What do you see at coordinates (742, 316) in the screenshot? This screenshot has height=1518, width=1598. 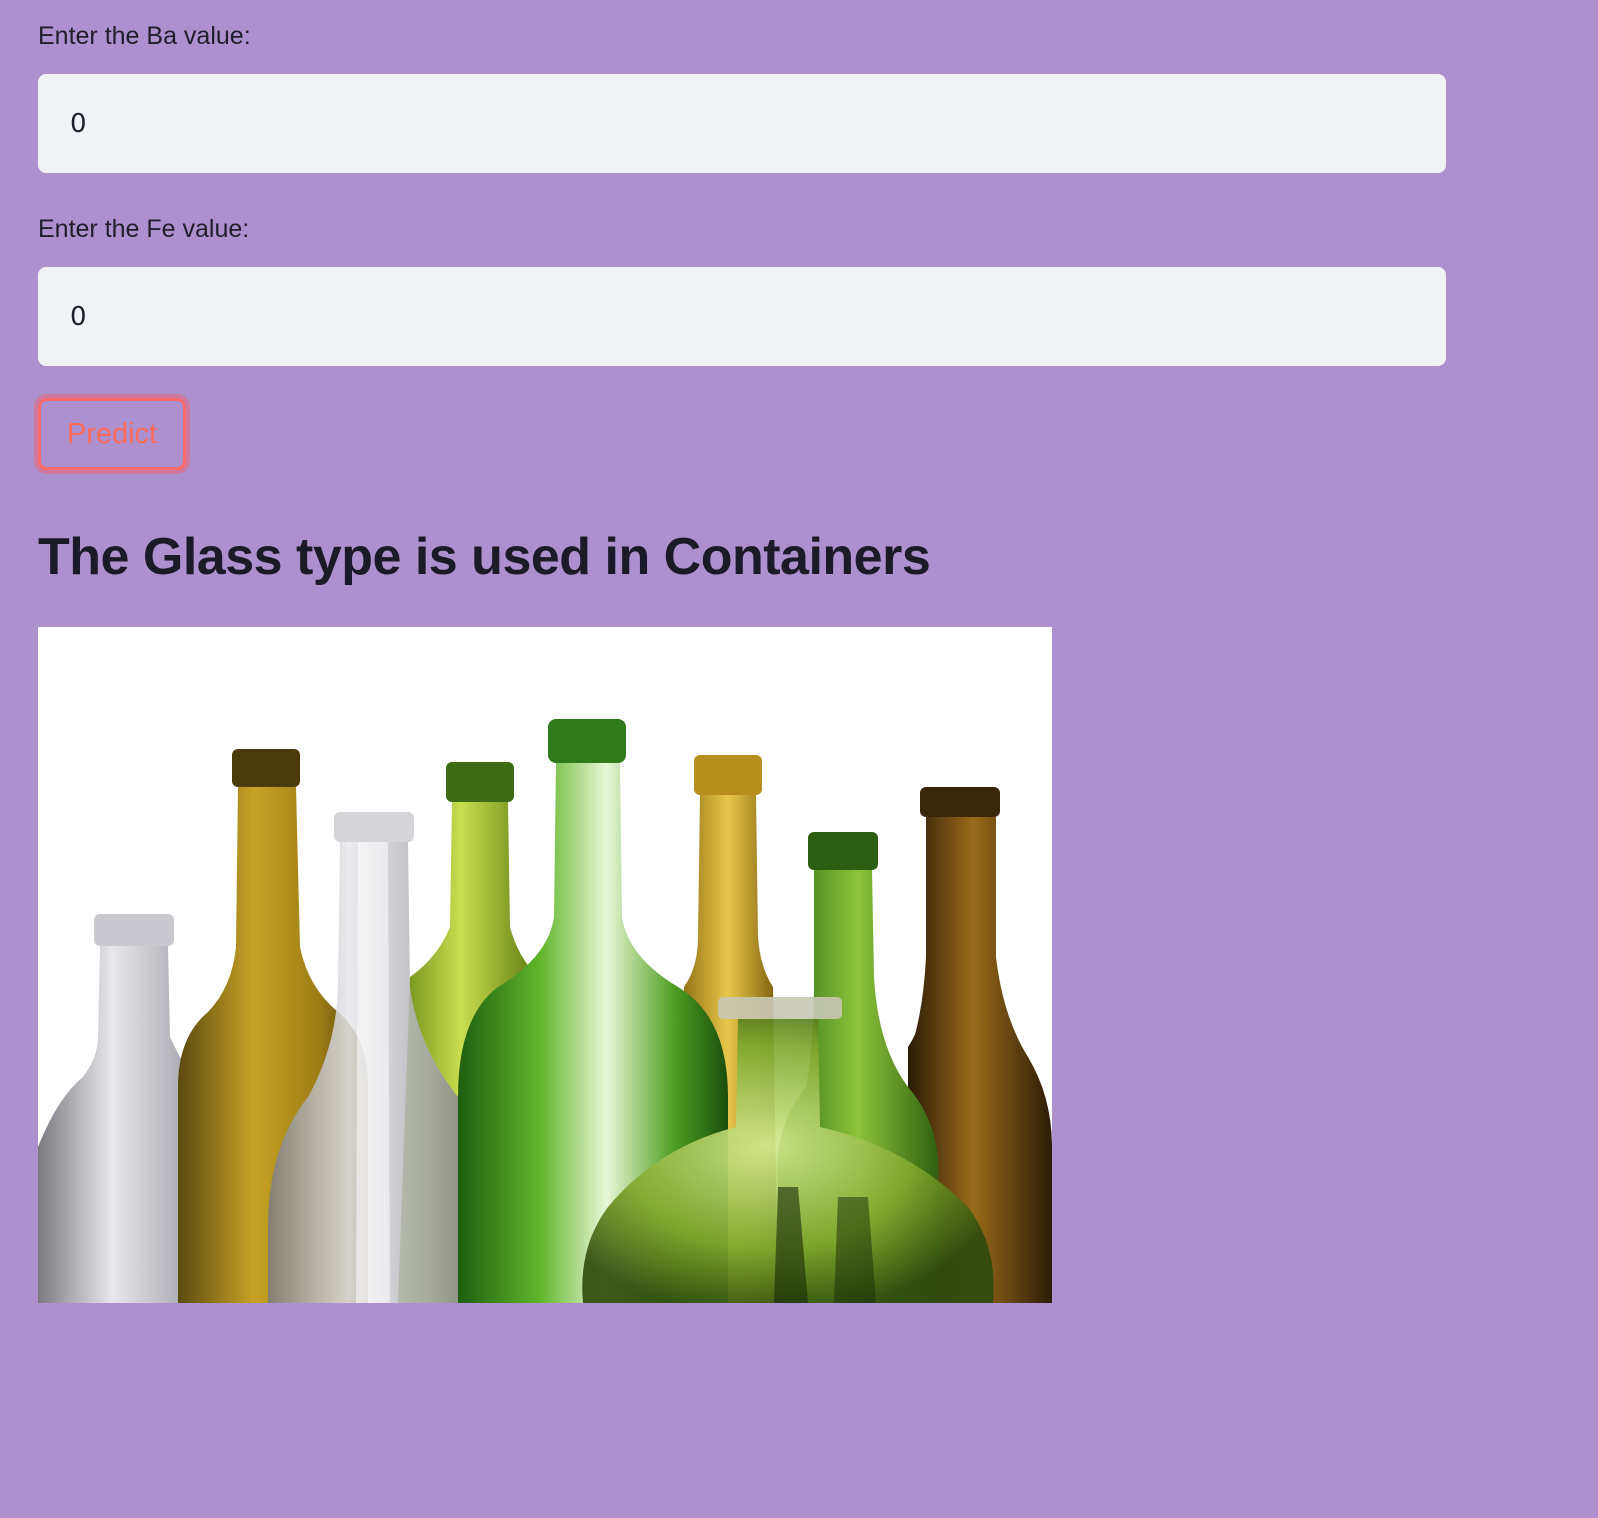 I see `fe-input: 0` at bounding box center [742, 316].